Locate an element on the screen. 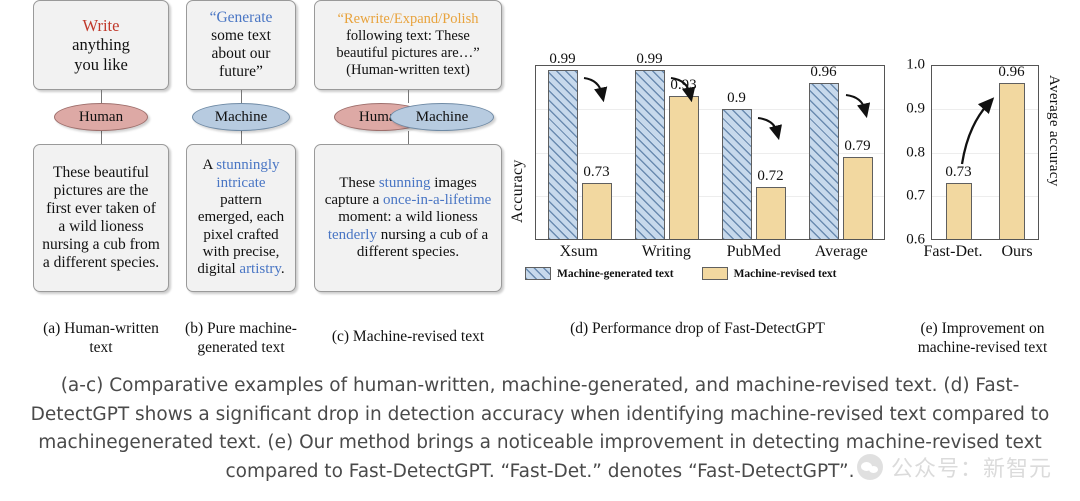 This screenshot has width=1080, height=501. panel-a-caption-text: (a) Human-written text is located at coordinates (101, 338).